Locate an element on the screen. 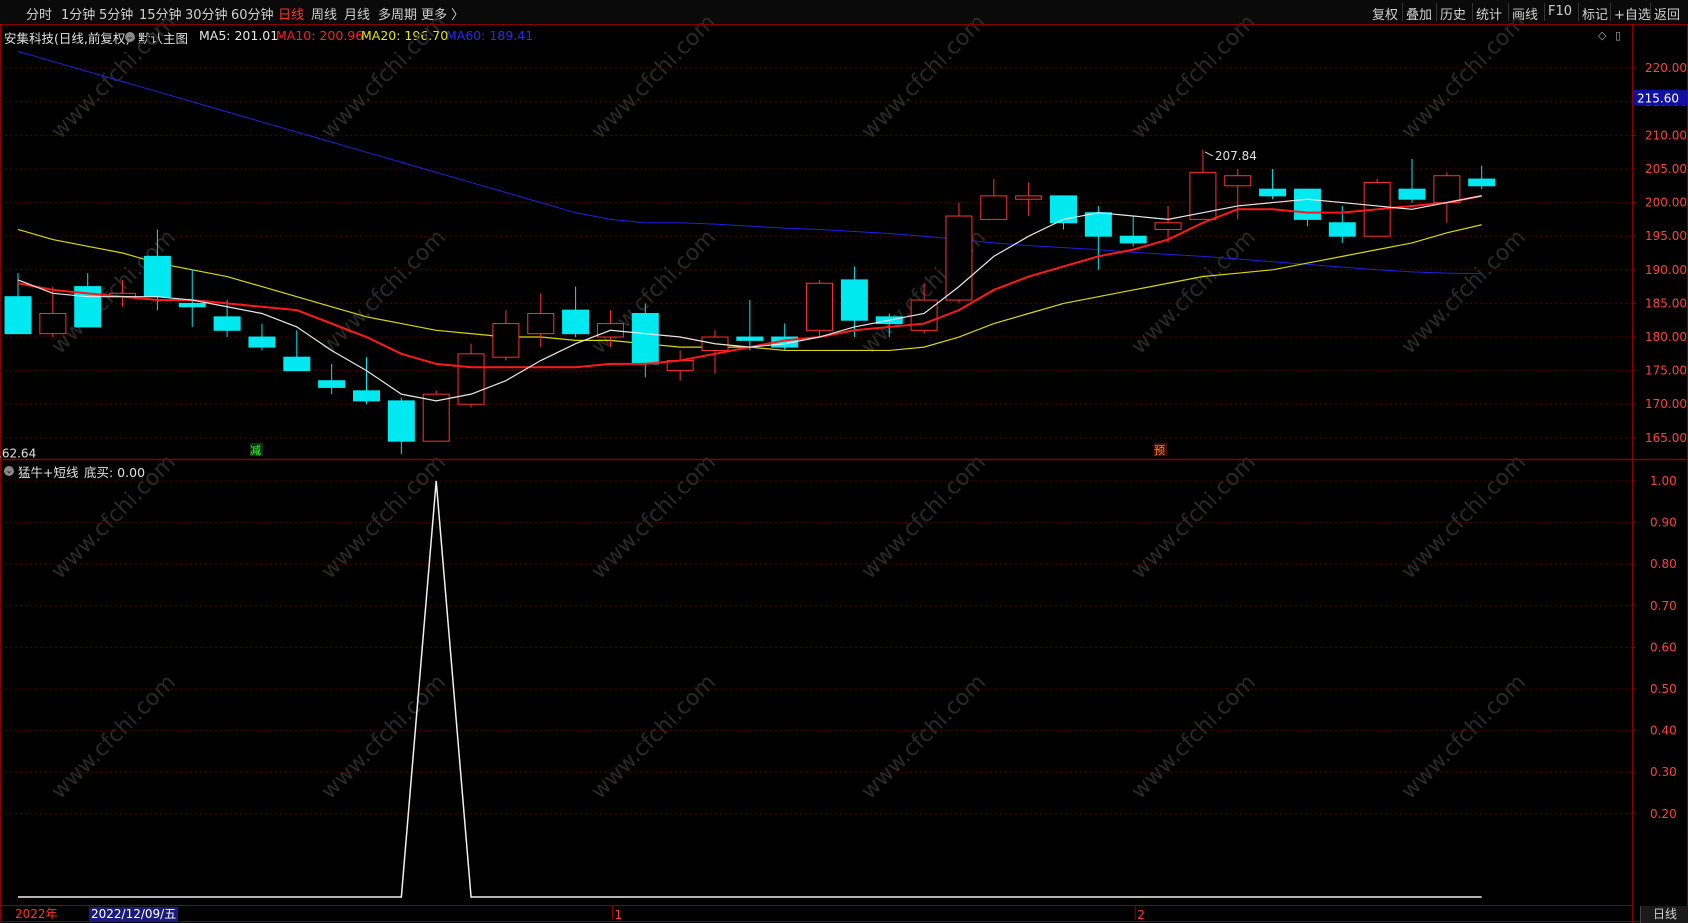 The width and height of the screenshot is (1688, 923). price-tick-label: 170.00 is located at coordinates (1666, 404).